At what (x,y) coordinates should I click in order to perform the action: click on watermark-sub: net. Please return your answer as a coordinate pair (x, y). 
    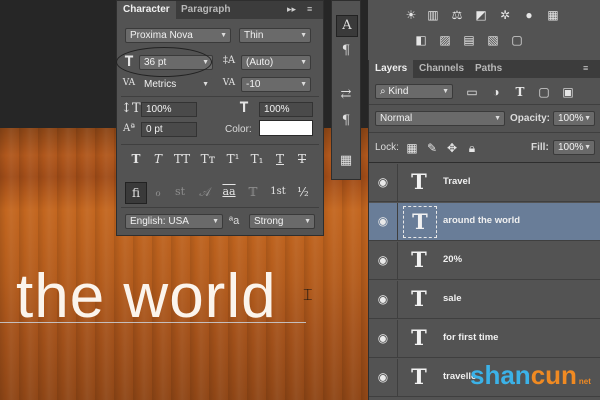
    Looking at the image, I should click on (584, 381).